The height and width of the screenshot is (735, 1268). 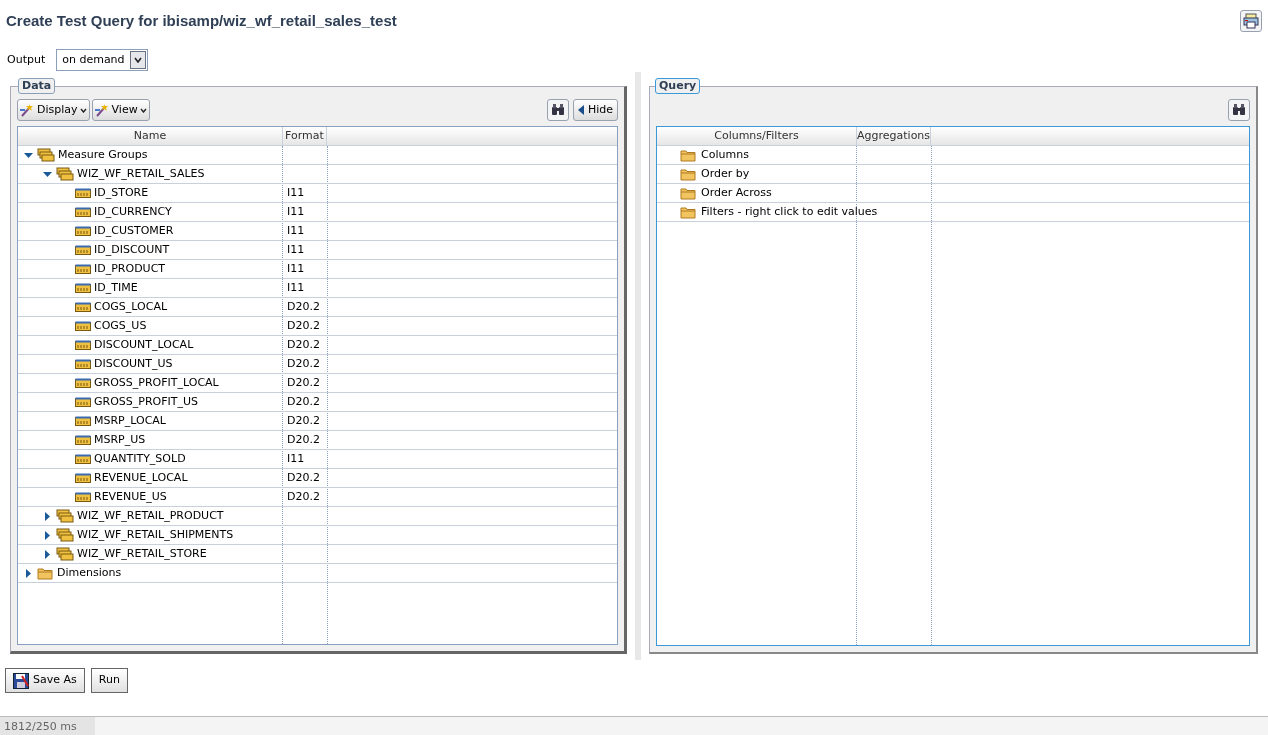 I want to click on tree-item: ID_TIME, so click(x=116, y=288).